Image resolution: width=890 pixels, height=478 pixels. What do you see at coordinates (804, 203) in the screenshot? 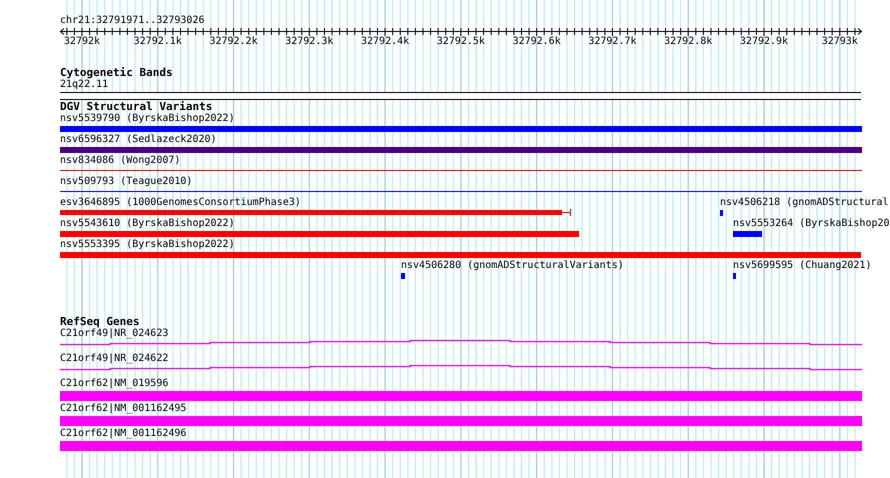
I see `feature-label: nsv4506218 (gnomADStructural` at bounding box center [804, 203].